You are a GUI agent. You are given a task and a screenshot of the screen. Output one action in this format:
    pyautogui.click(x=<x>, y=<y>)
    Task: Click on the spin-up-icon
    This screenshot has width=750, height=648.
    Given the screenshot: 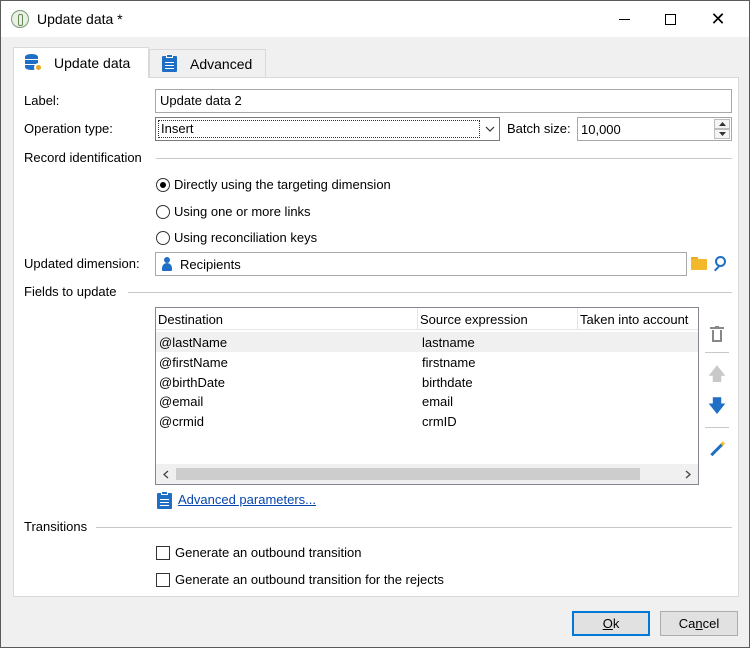 What is the action you would take?
    pyautogui.click(x=722, y=124)
    